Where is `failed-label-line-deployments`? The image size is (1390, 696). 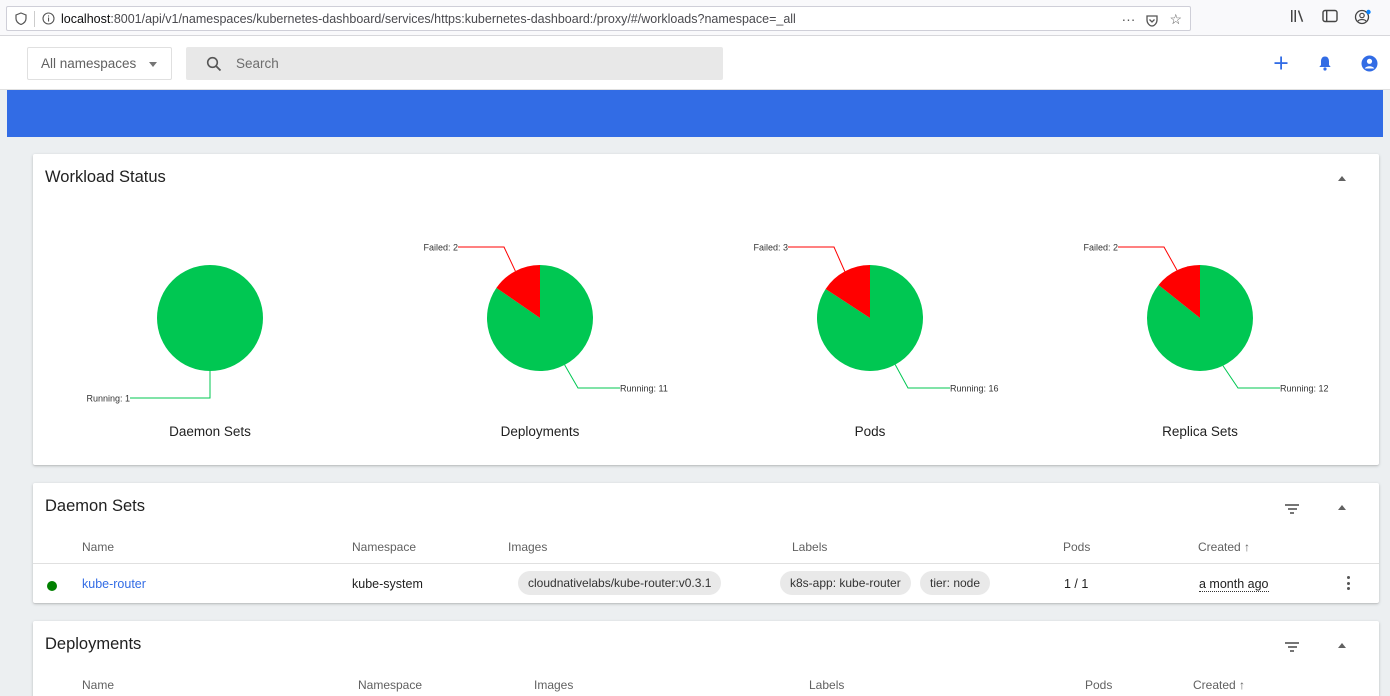
failed-label-line-deployments is located at coordinates (487, 259).